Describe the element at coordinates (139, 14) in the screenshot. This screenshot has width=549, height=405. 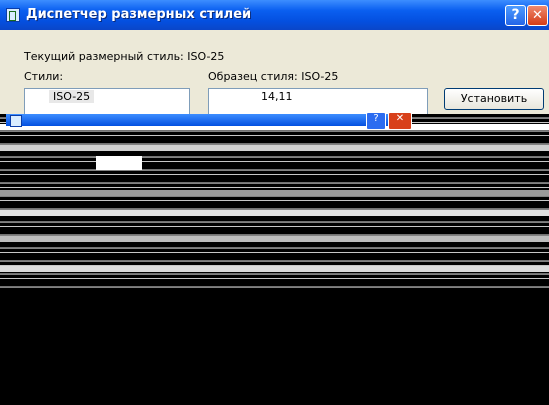
I see `window-title: Диспетчер размерных стилей` at that location.